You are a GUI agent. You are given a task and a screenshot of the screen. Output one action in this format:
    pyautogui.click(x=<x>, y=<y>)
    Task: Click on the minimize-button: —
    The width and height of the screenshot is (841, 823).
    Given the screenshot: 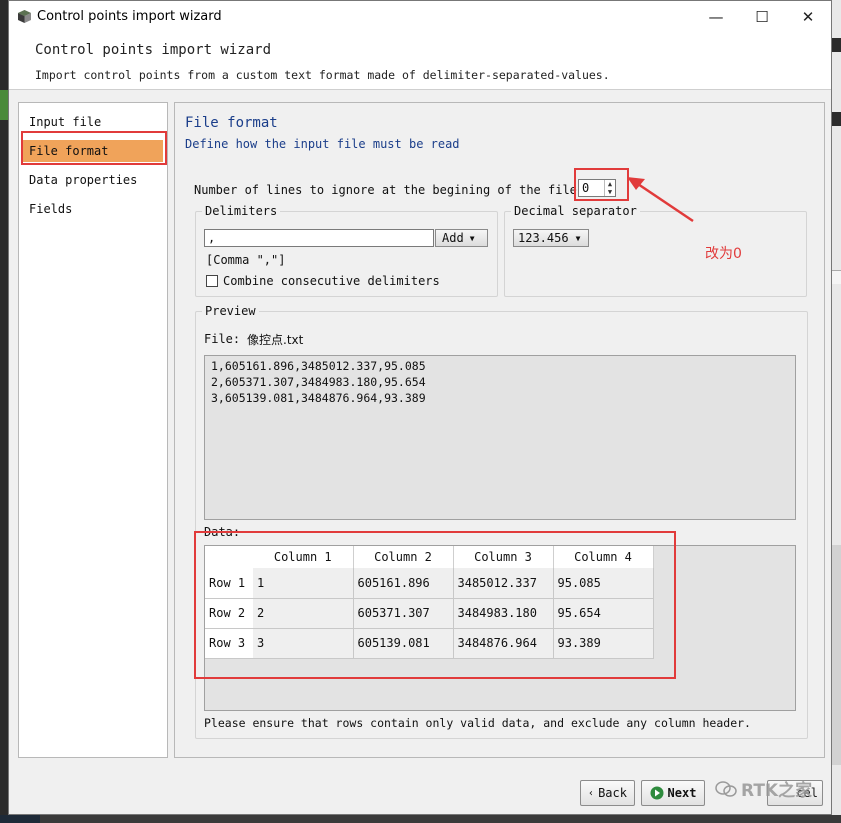 What is the action you would take?
    pyautogui.click(x=716, y=16)
    